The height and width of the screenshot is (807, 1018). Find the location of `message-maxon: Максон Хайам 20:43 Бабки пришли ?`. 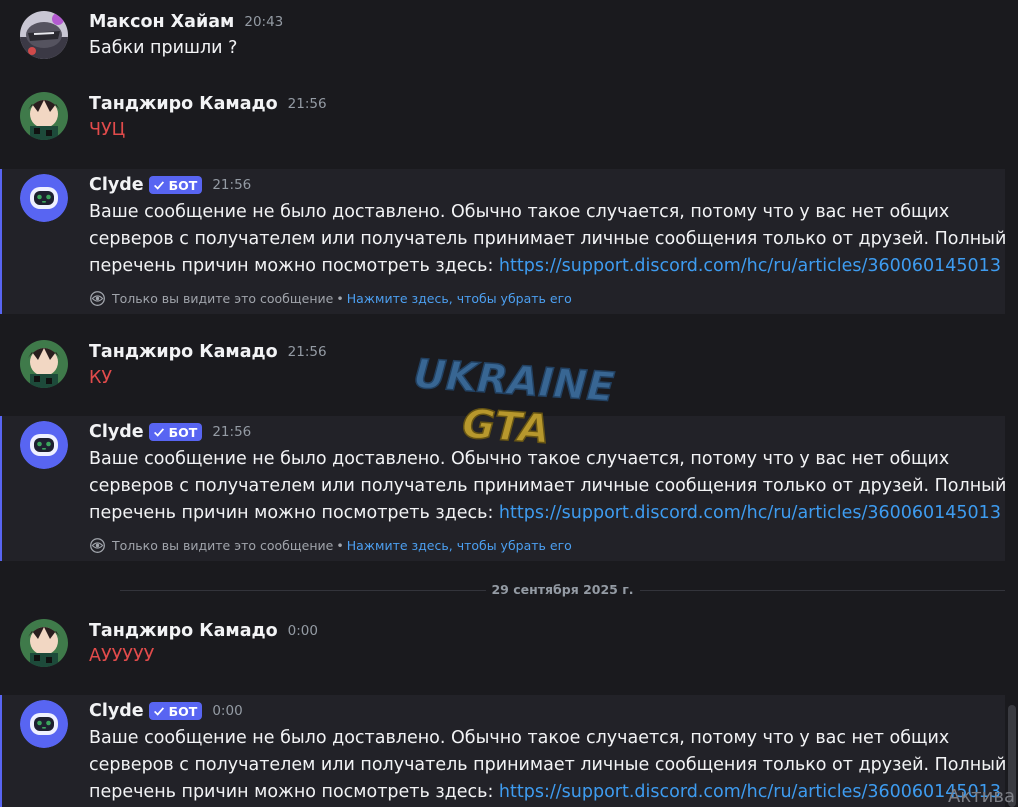

message-maxon: Максон Хайам 20:43 Бабки пришли ? is located at coordinates (502, 40).